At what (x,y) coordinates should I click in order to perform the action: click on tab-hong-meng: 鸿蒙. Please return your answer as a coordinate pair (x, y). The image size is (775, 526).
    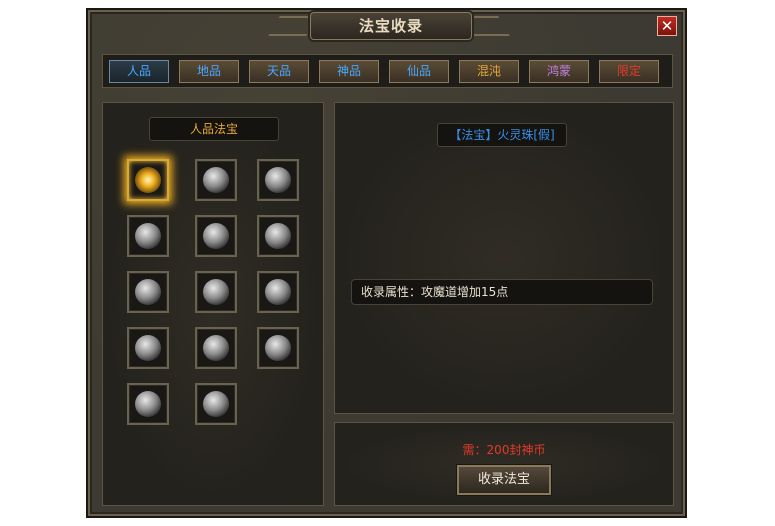
    Looking at the image, I should click on (559, 71).